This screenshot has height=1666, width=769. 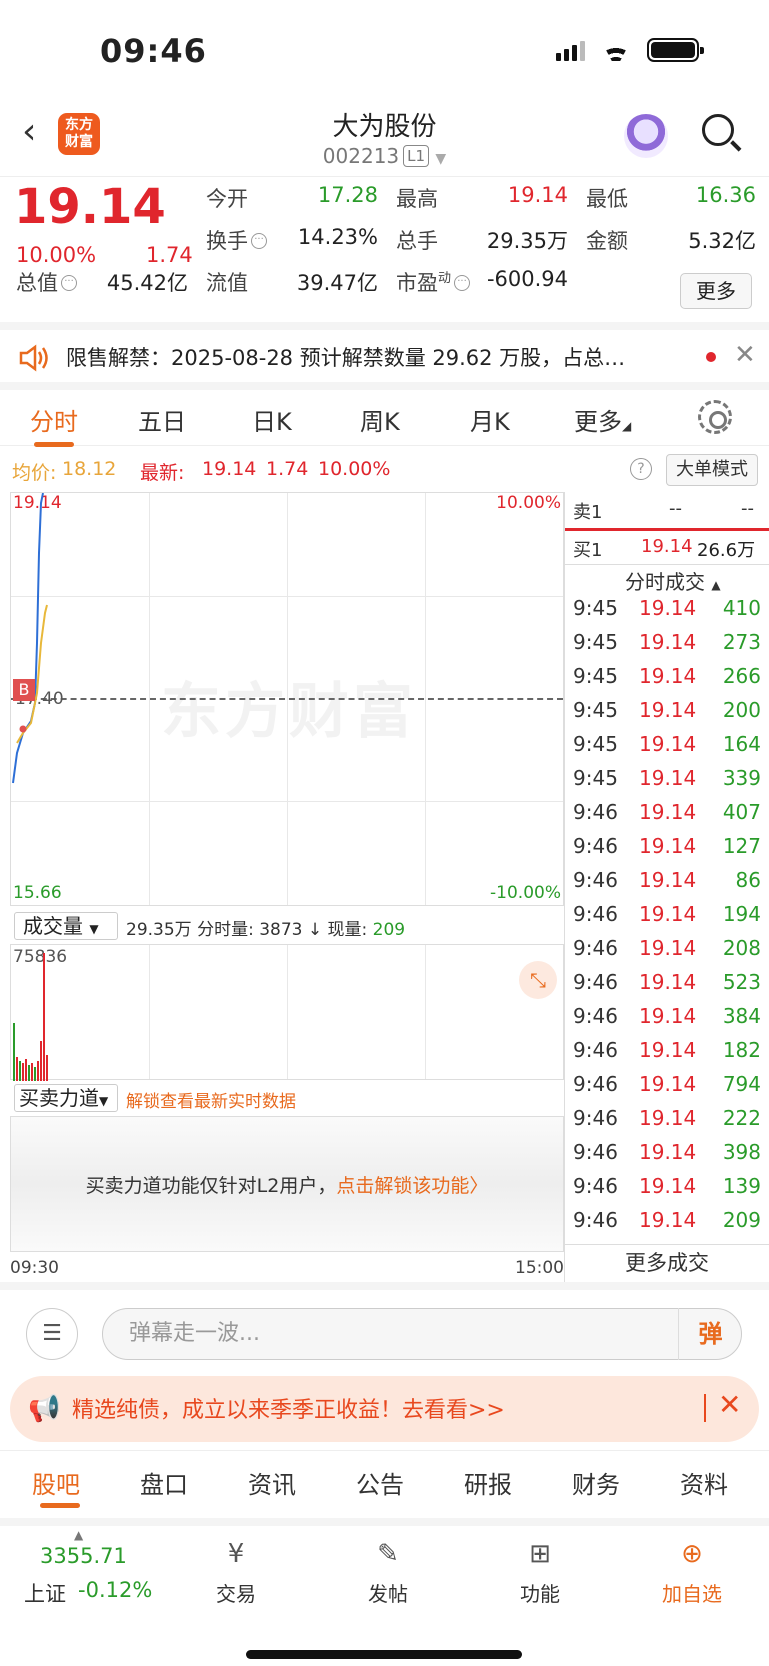 What do you see at coordinates (716, 291) in the screenshot?
I see `more-quote-button: 更多` at bounding box center [716, 291].